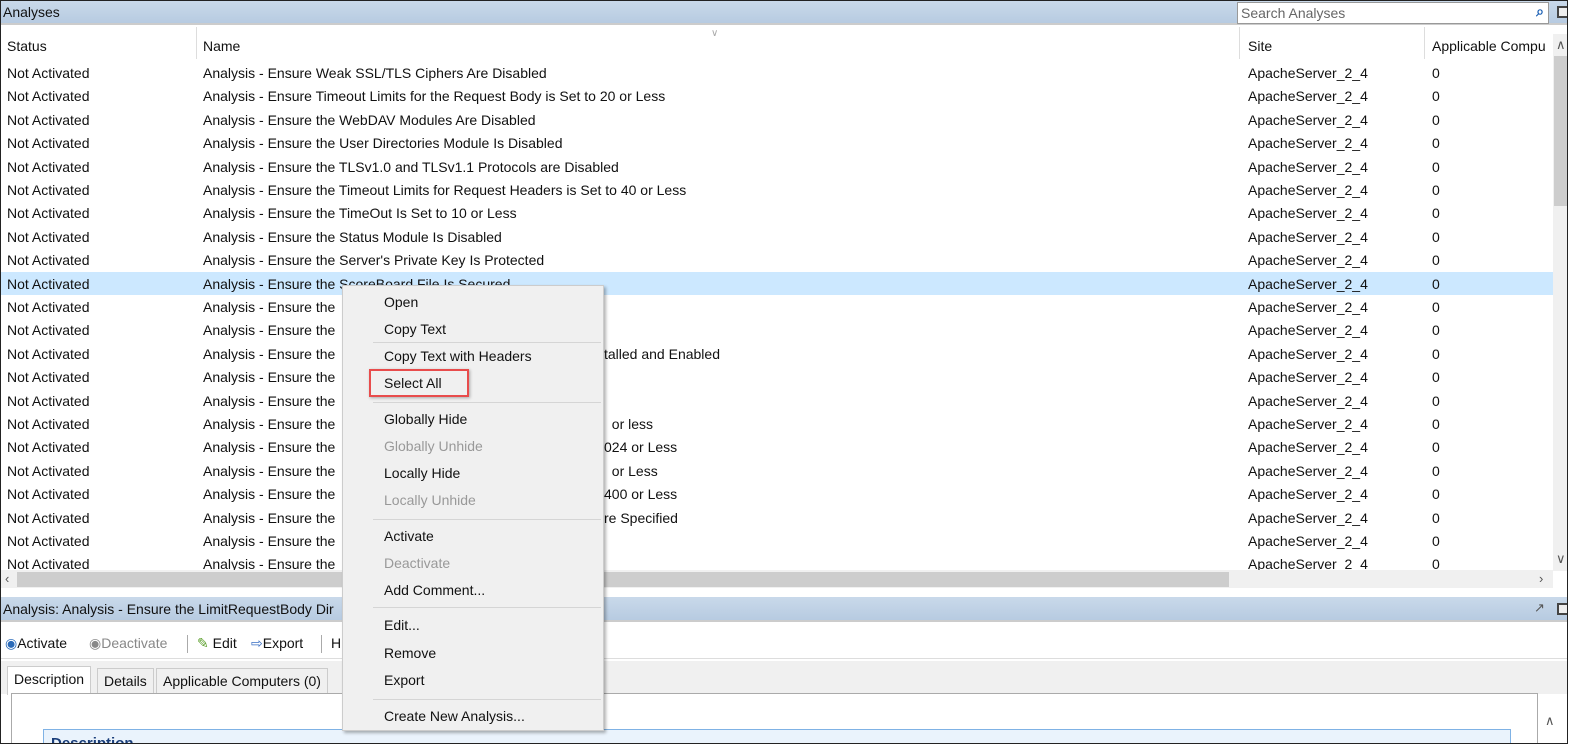 The width and height of the screenshot is (1594, 755). Describe the element at coordinates (1560, 131) in the screenshot. I see `vertical-scroll-thumb` at that location.